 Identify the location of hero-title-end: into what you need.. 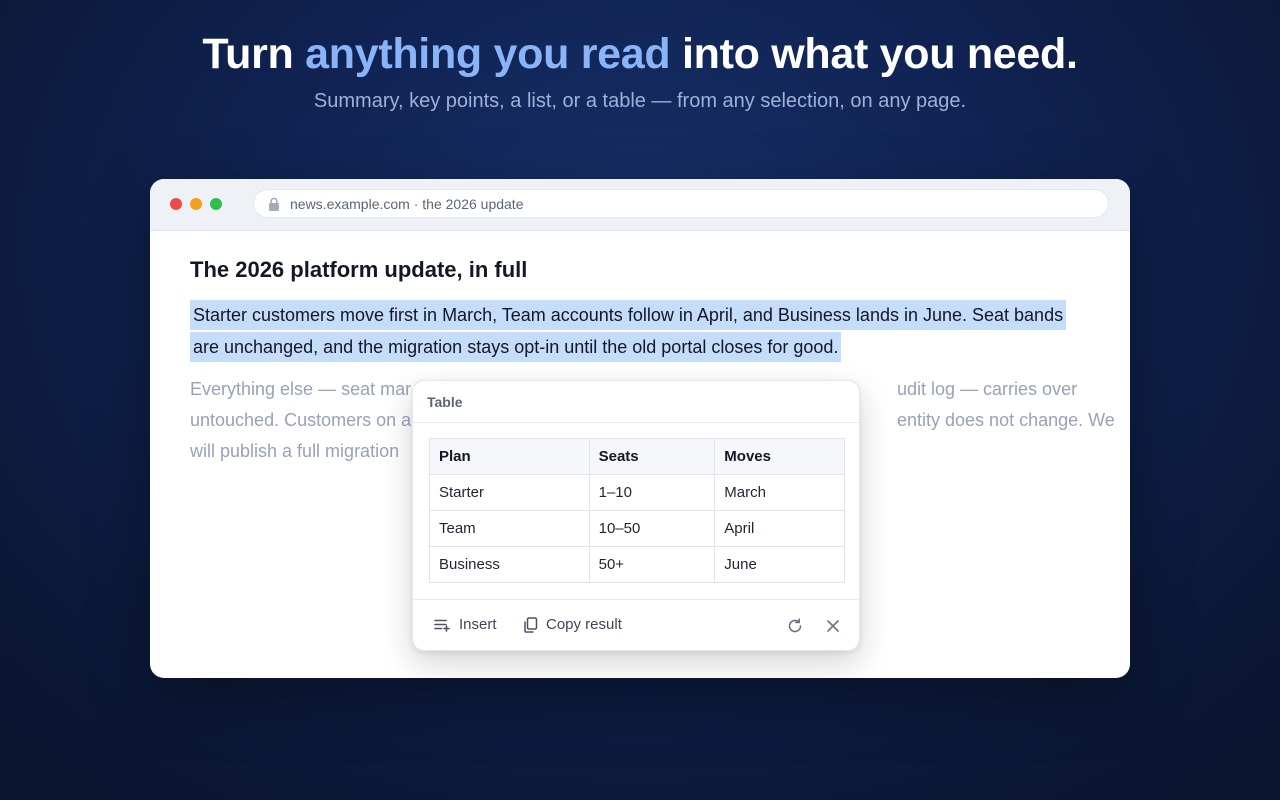
(874, 54).